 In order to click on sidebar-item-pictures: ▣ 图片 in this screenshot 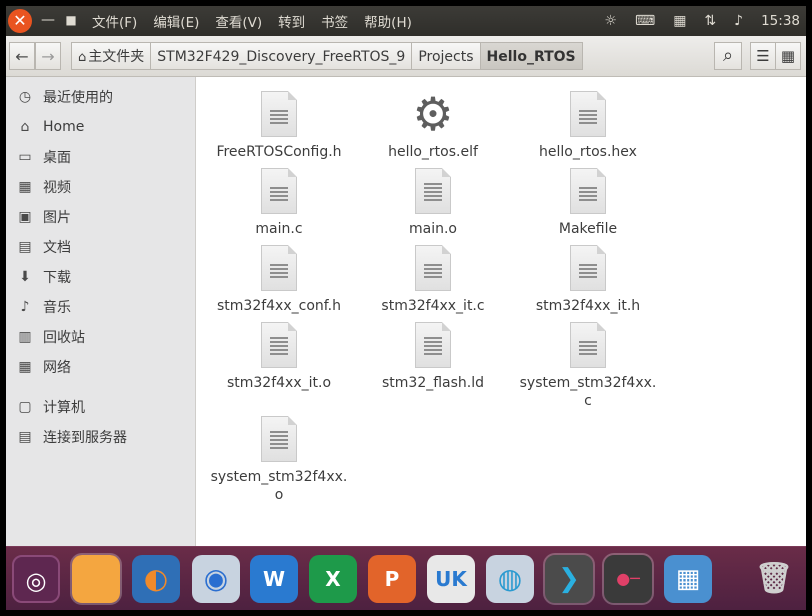, I will do `click(43, 217)`.